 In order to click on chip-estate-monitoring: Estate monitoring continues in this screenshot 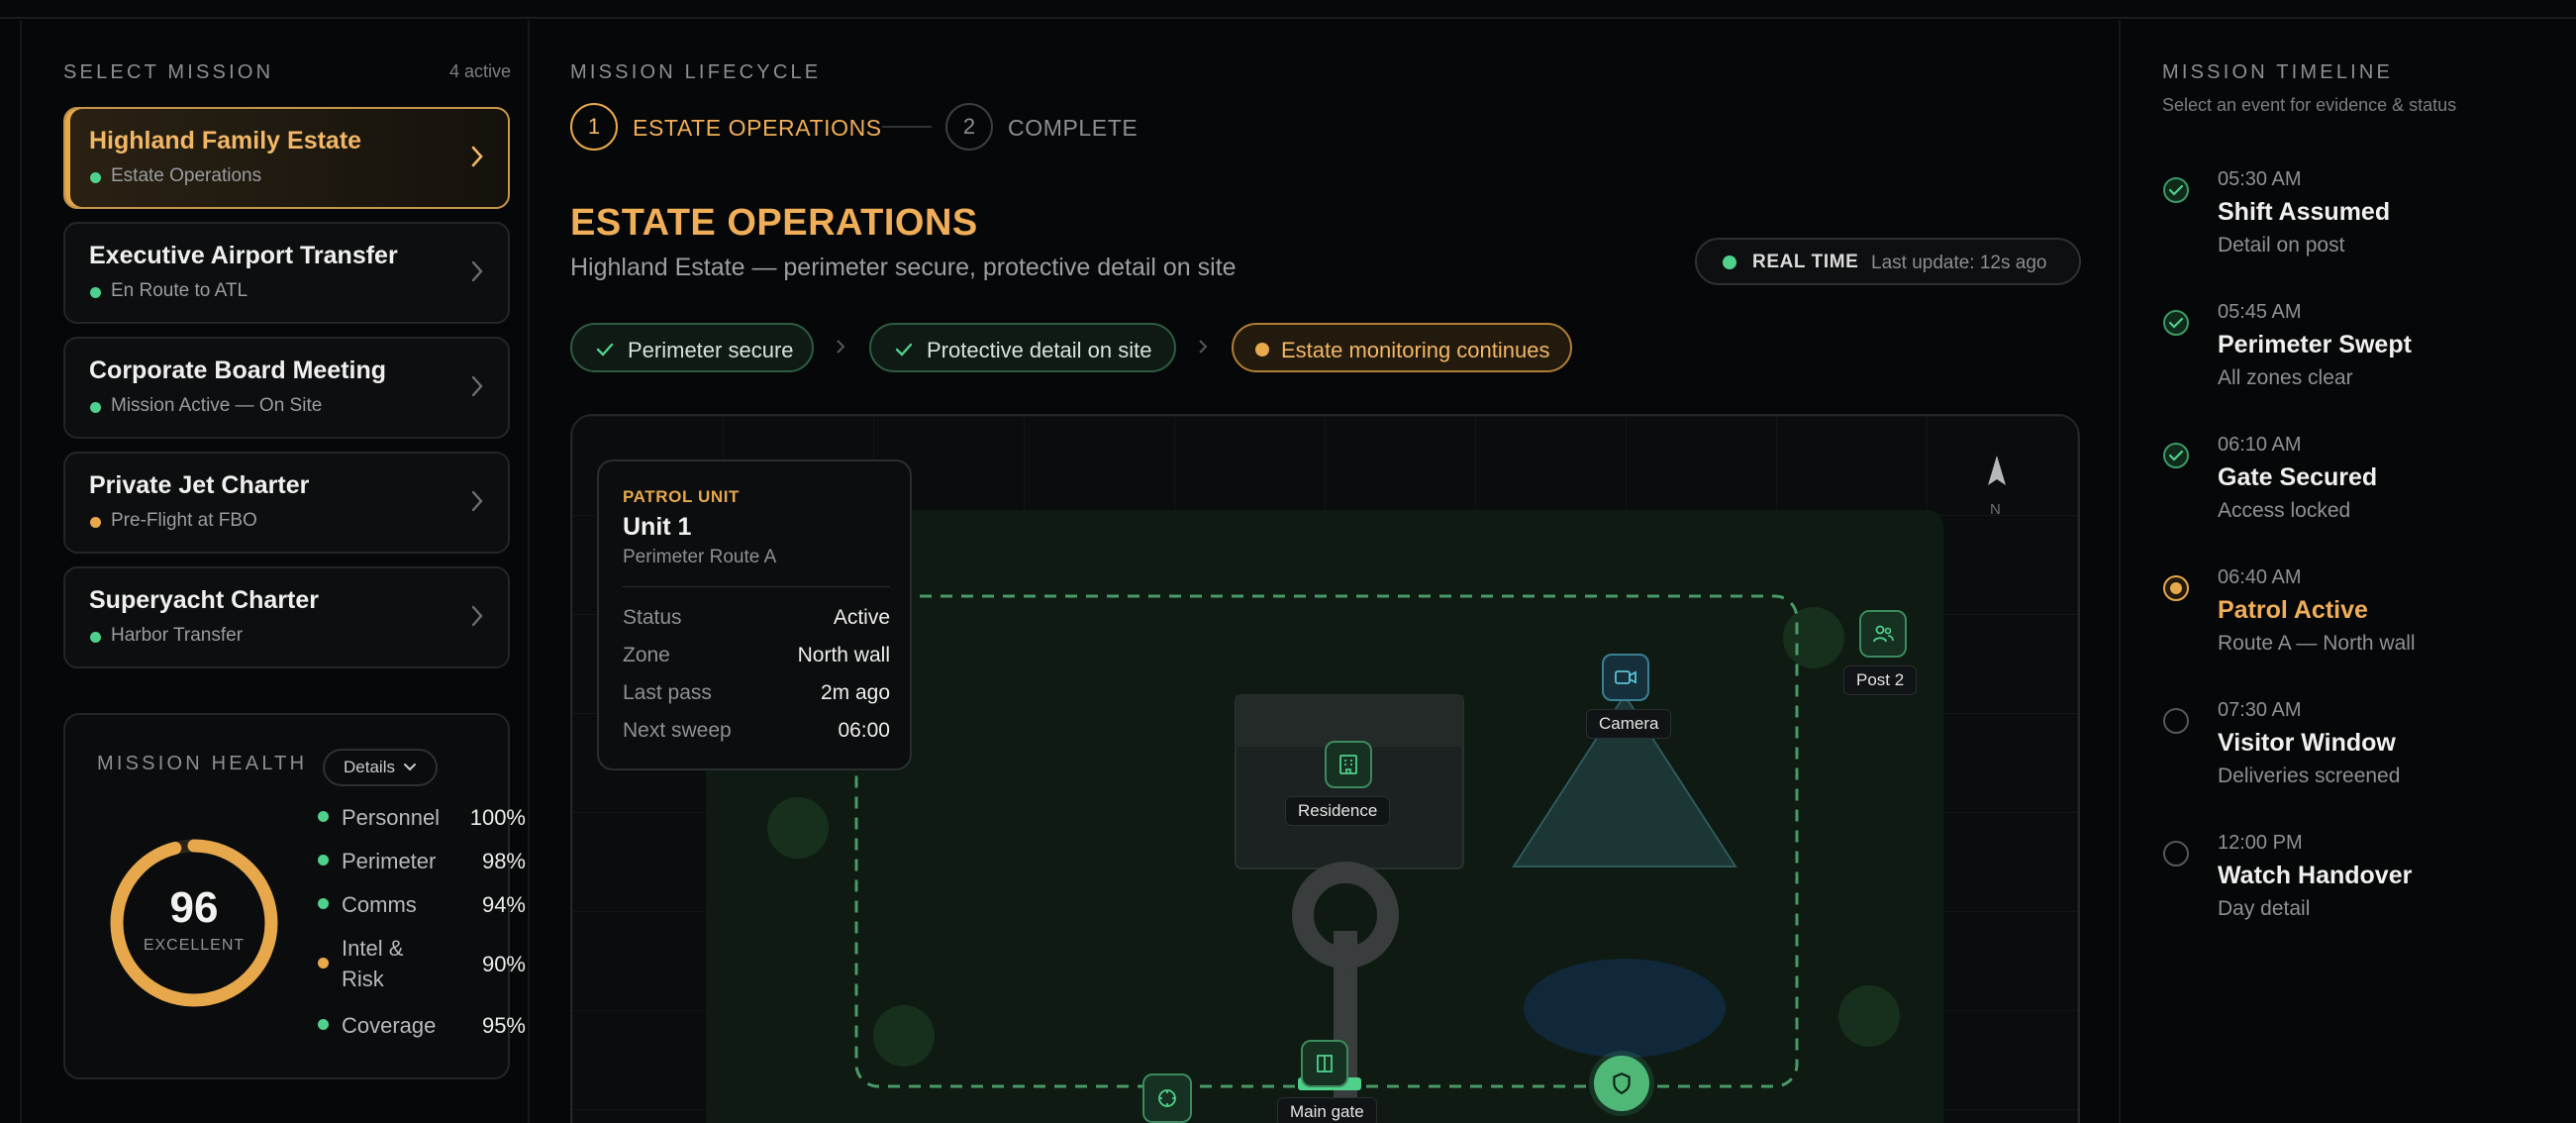, I will do `click(1402, 347)`.